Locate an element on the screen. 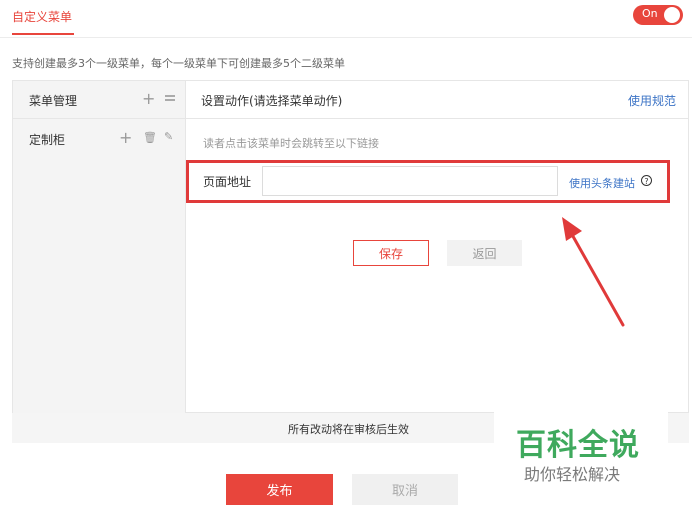 The width and height of the screenshot is (692, 515). redirect-note: 读者点击该菜单时会跳转至以下链接 is located at coordinates (291, 143).